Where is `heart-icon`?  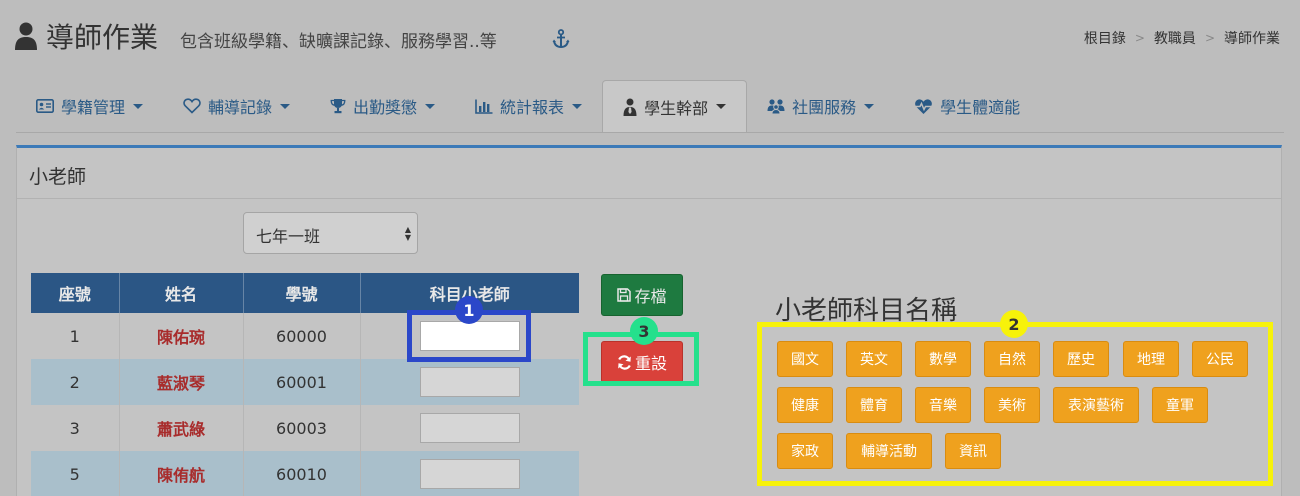
heart-icon is located at coordinates (192, 106).